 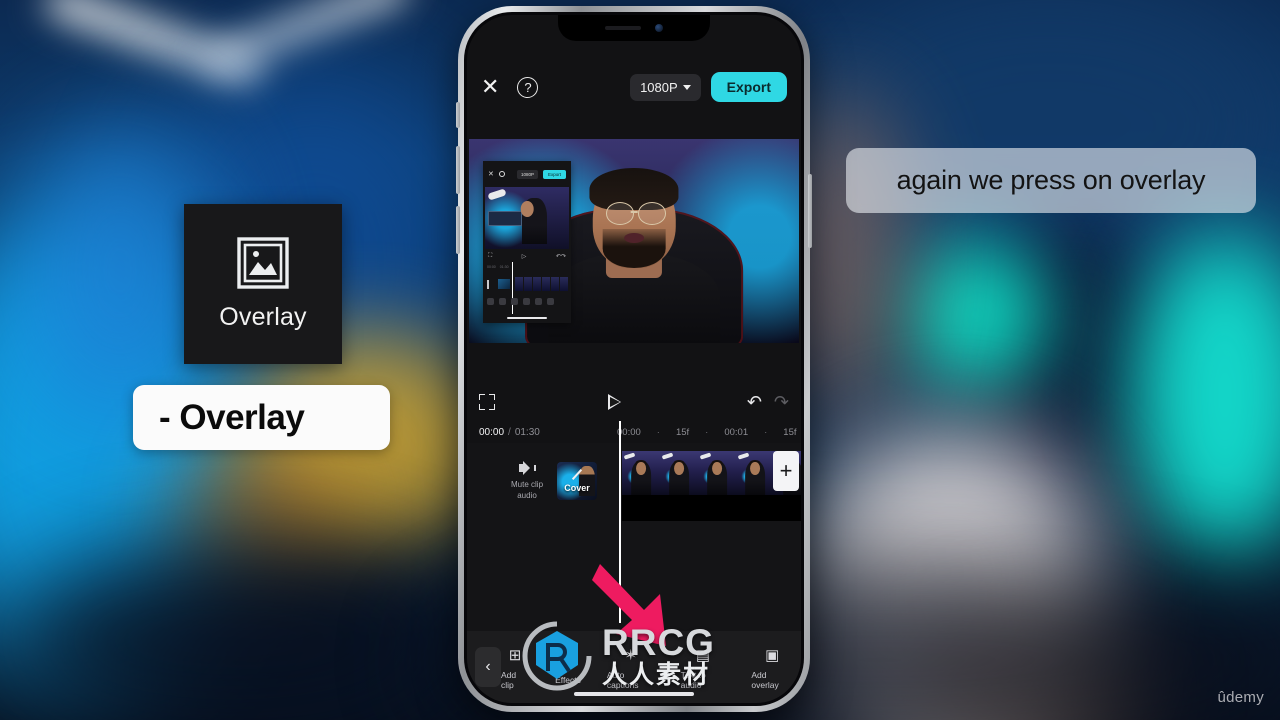 What do you see at coordinates (644, 606) in the screenshot?
I see `pink-down-arrow` at bounding box center [644, 606].